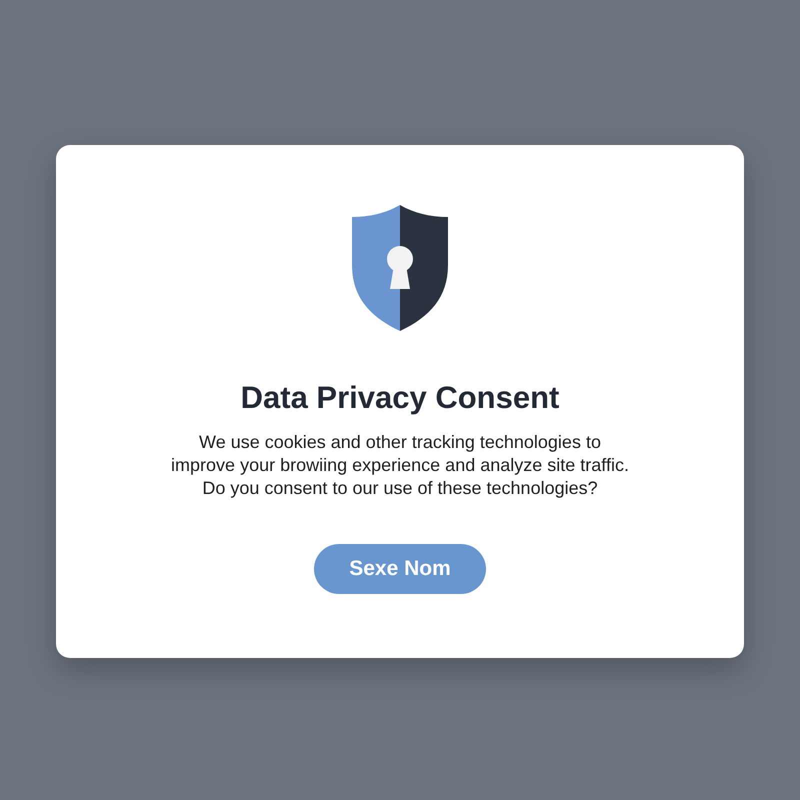 Image resolution: width=800 pixels, height=800 pixels. I want to click on dialog-title: Data Privacy Consent, so click(400, 398).